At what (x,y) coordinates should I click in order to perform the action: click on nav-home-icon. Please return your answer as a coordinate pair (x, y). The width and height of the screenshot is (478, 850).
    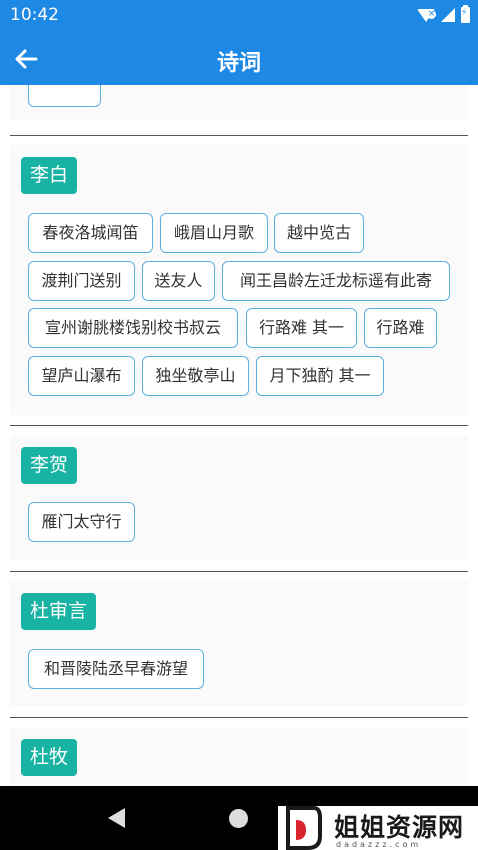
    Looking at the image, I should click on (238, 818).